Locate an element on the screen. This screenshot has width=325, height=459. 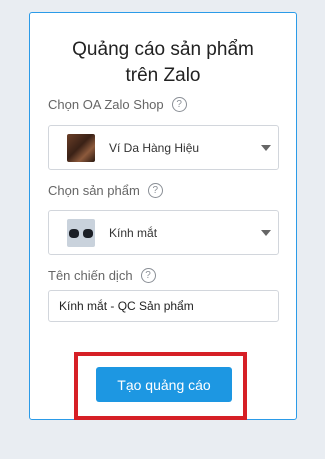
shop-select: Ví Da Hàng Hiệu is located at coordinates (163, 147).